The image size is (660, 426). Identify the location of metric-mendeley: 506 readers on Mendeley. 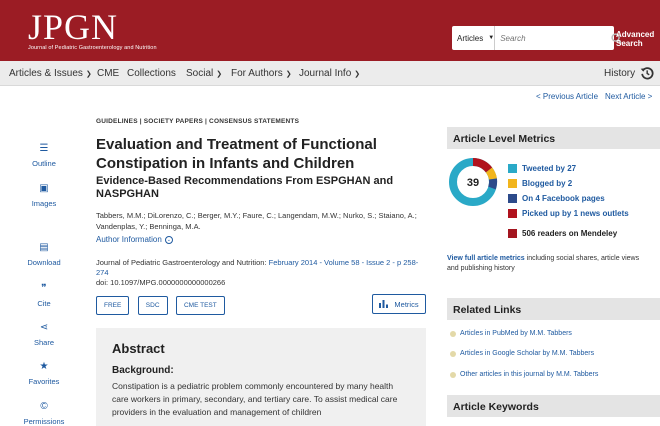
(562, 233).